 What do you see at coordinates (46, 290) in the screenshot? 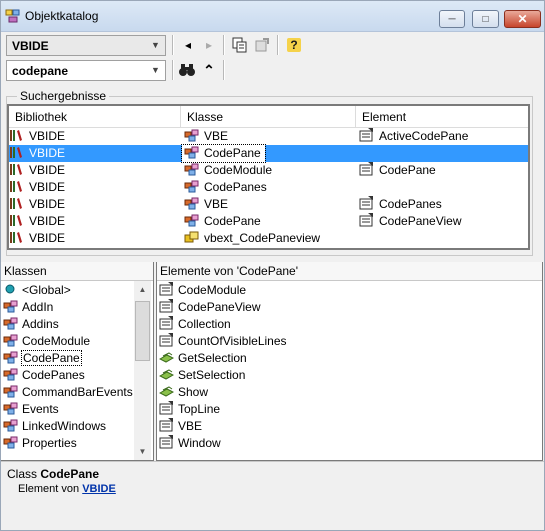
I see `class-item-label: <Global>` at bounding box center [46, 290].